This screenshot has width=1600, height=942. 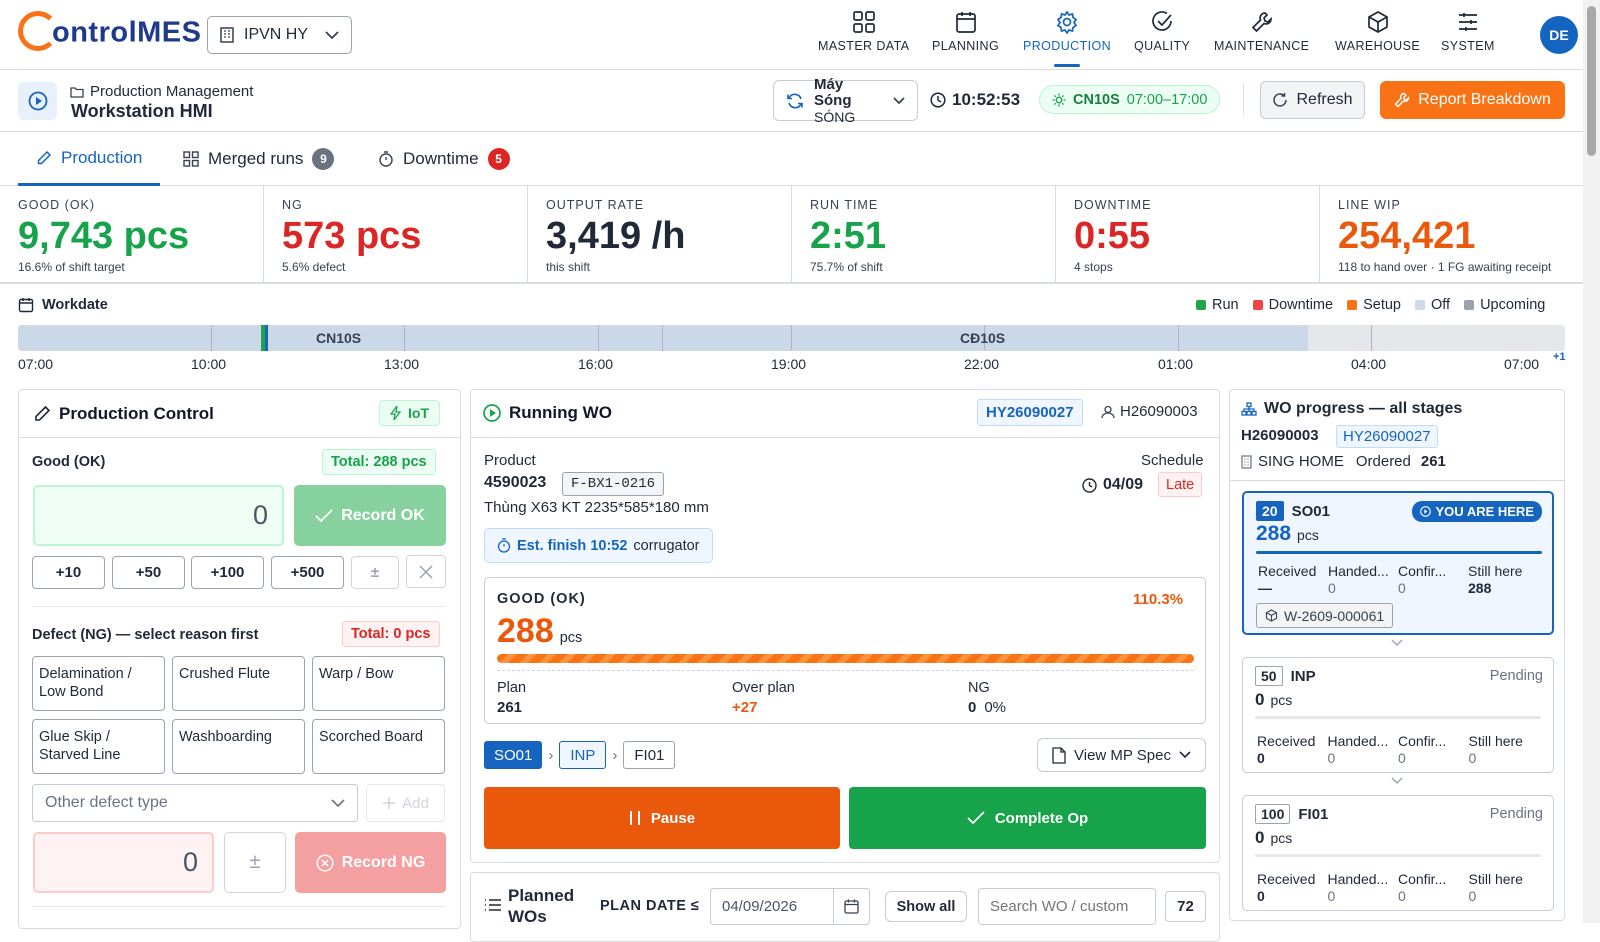 I want to click on good-qty-input: 0, so click(x=158, y=515).